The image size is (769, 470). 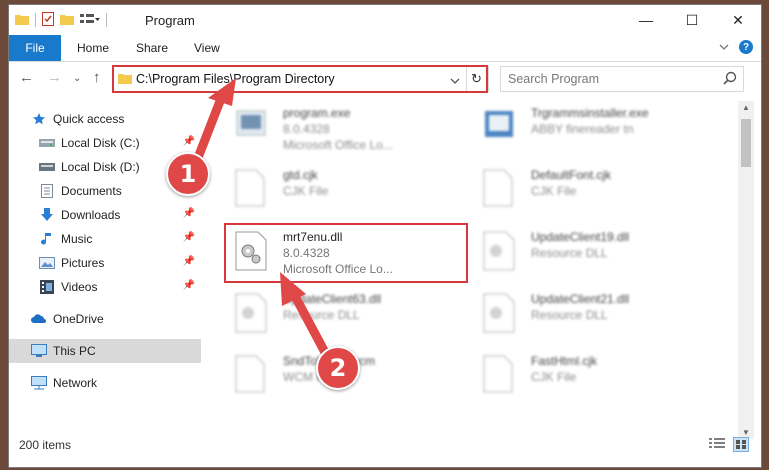 I want to click on step-2-badge: 2, so click(x=338, y=368).